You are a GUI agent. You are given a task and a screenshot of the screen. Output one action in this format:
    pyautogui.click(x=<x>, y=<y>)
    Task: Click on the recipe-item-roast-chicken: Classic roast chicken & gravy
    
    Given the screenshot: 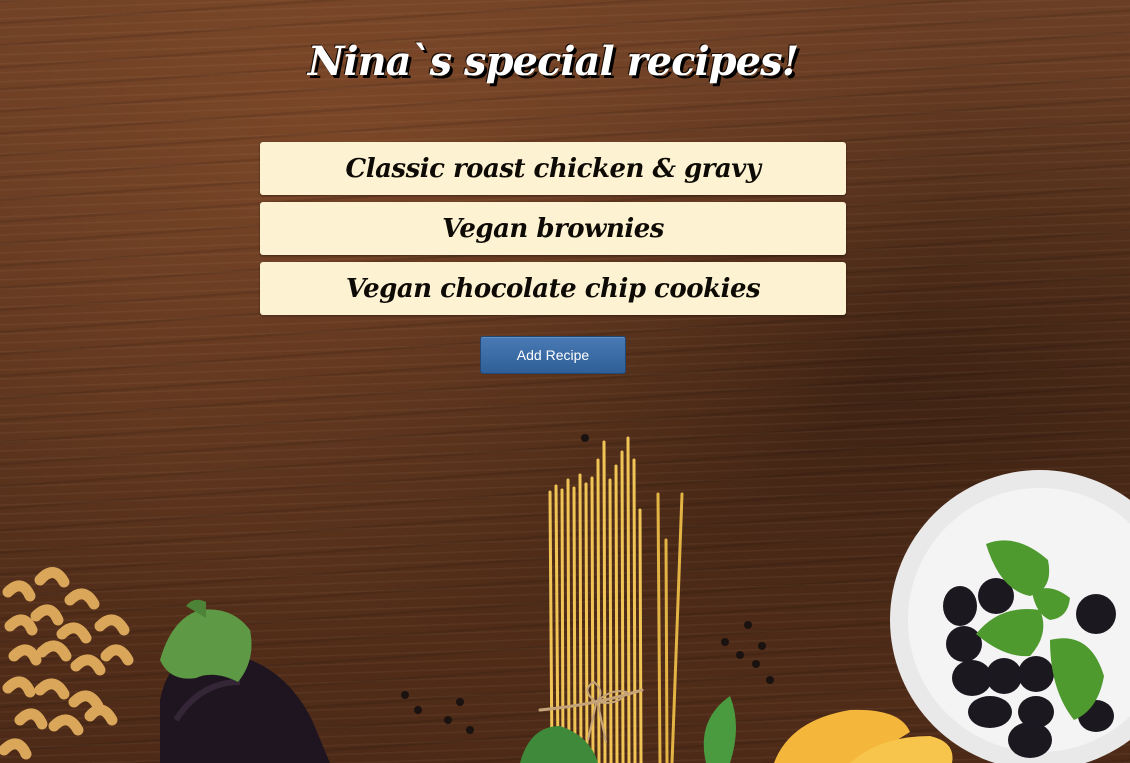 What is the action you would take?
    pyautogui.click(x=553, y=168)
    